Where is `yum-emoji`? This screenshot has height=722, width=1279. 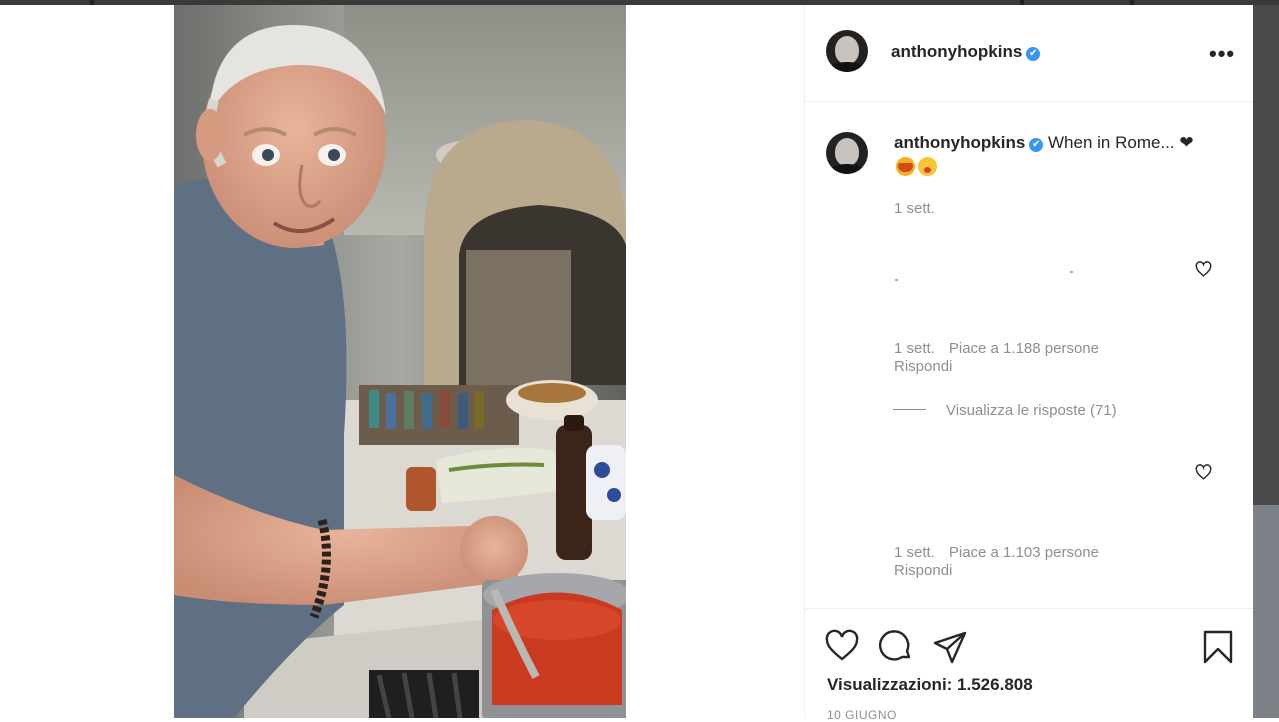
yum-emoji is located at coordinates (927, 166).